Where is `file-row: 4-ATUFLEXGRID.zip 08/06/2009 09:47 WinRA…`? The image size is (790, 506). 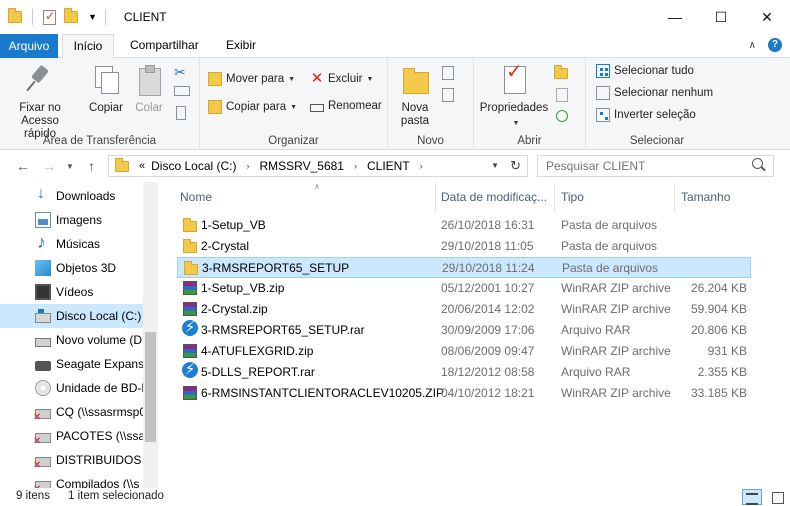
file-row: 4-ATUFLEXGRID.zip 08/06/2009 09:47 WinRA… is located at coordinates (464, 351).